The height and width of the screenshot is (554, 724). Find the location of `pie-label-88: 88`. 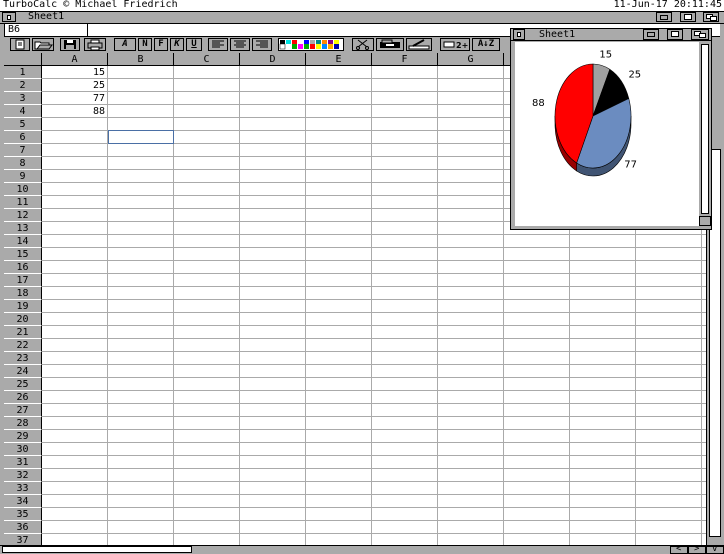

pie-label-88: 88 is located at coordinates (538, 103).